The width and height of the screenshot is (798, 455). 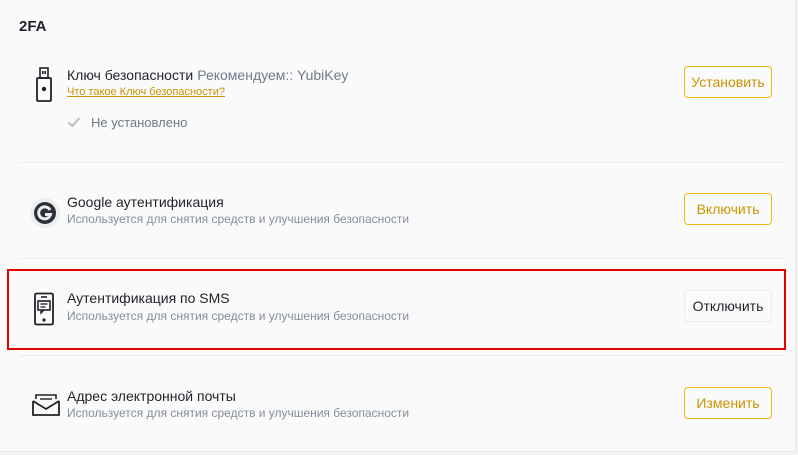 I want to click on email-icon, so click(x=46, y=407).